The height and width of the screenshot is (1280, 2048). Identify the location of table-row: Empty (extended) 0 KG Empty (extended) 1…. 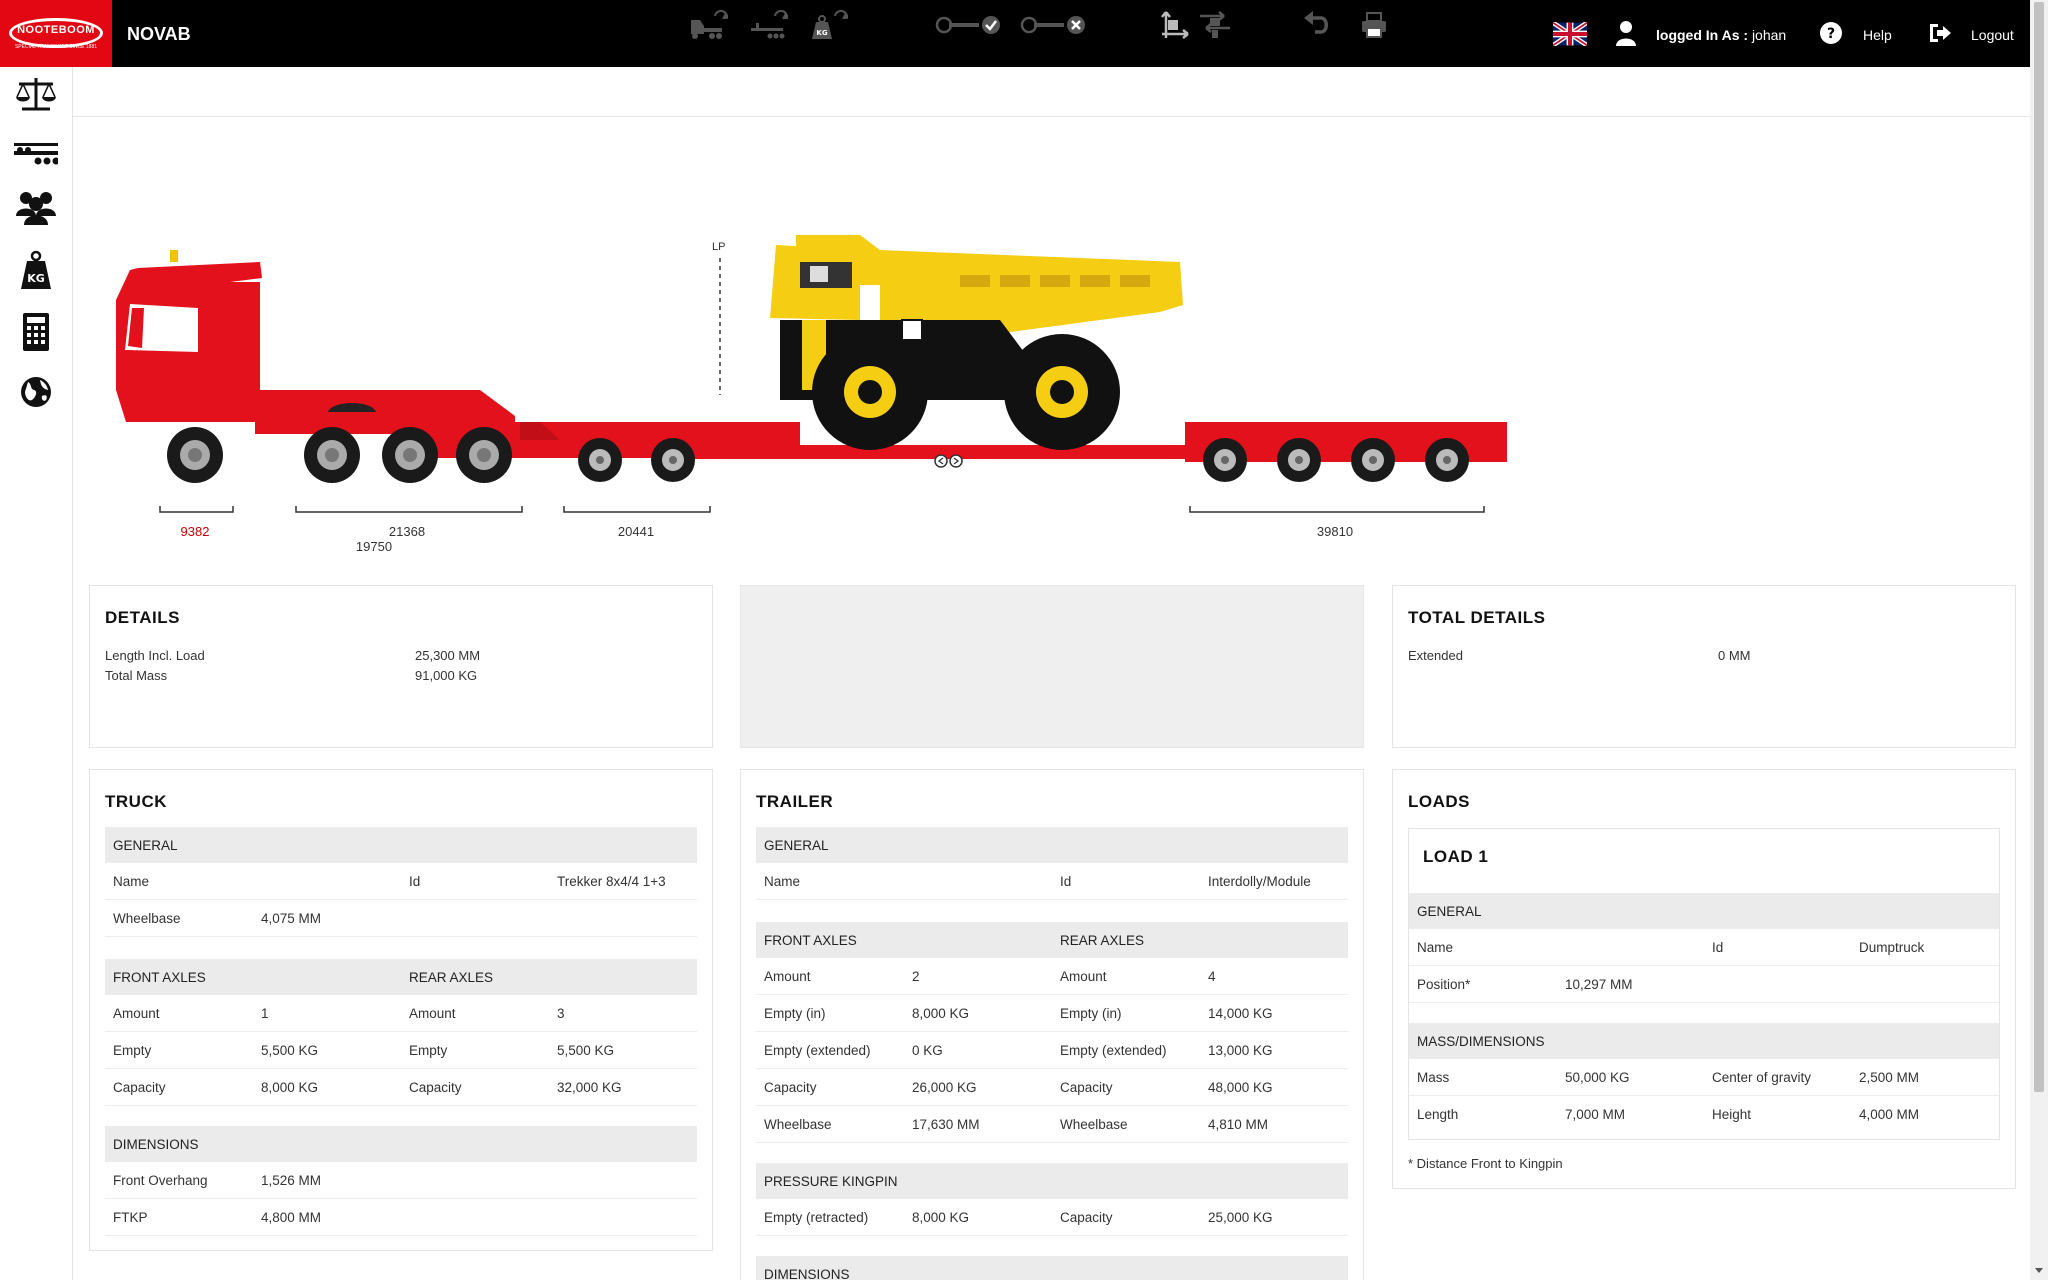
(1052, 1050).